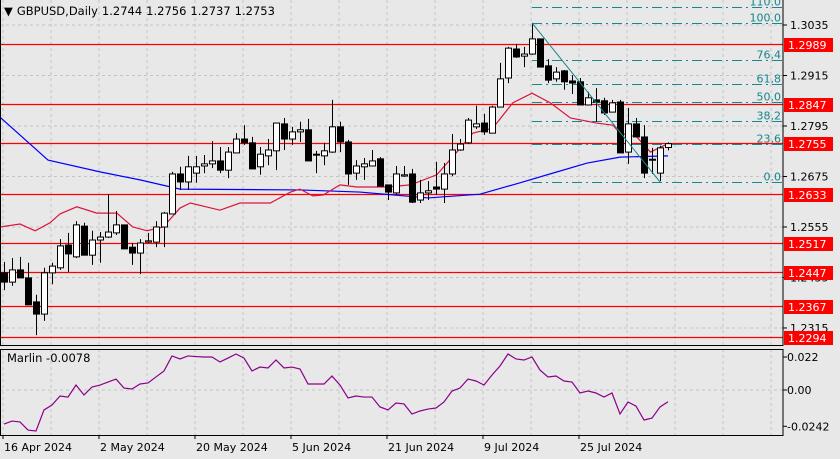 This screenshot has width=840, height=459. Describe the element at coordinates (809, 176) in the screenshot. I see `price-axis-label: 1.2675` at that location.